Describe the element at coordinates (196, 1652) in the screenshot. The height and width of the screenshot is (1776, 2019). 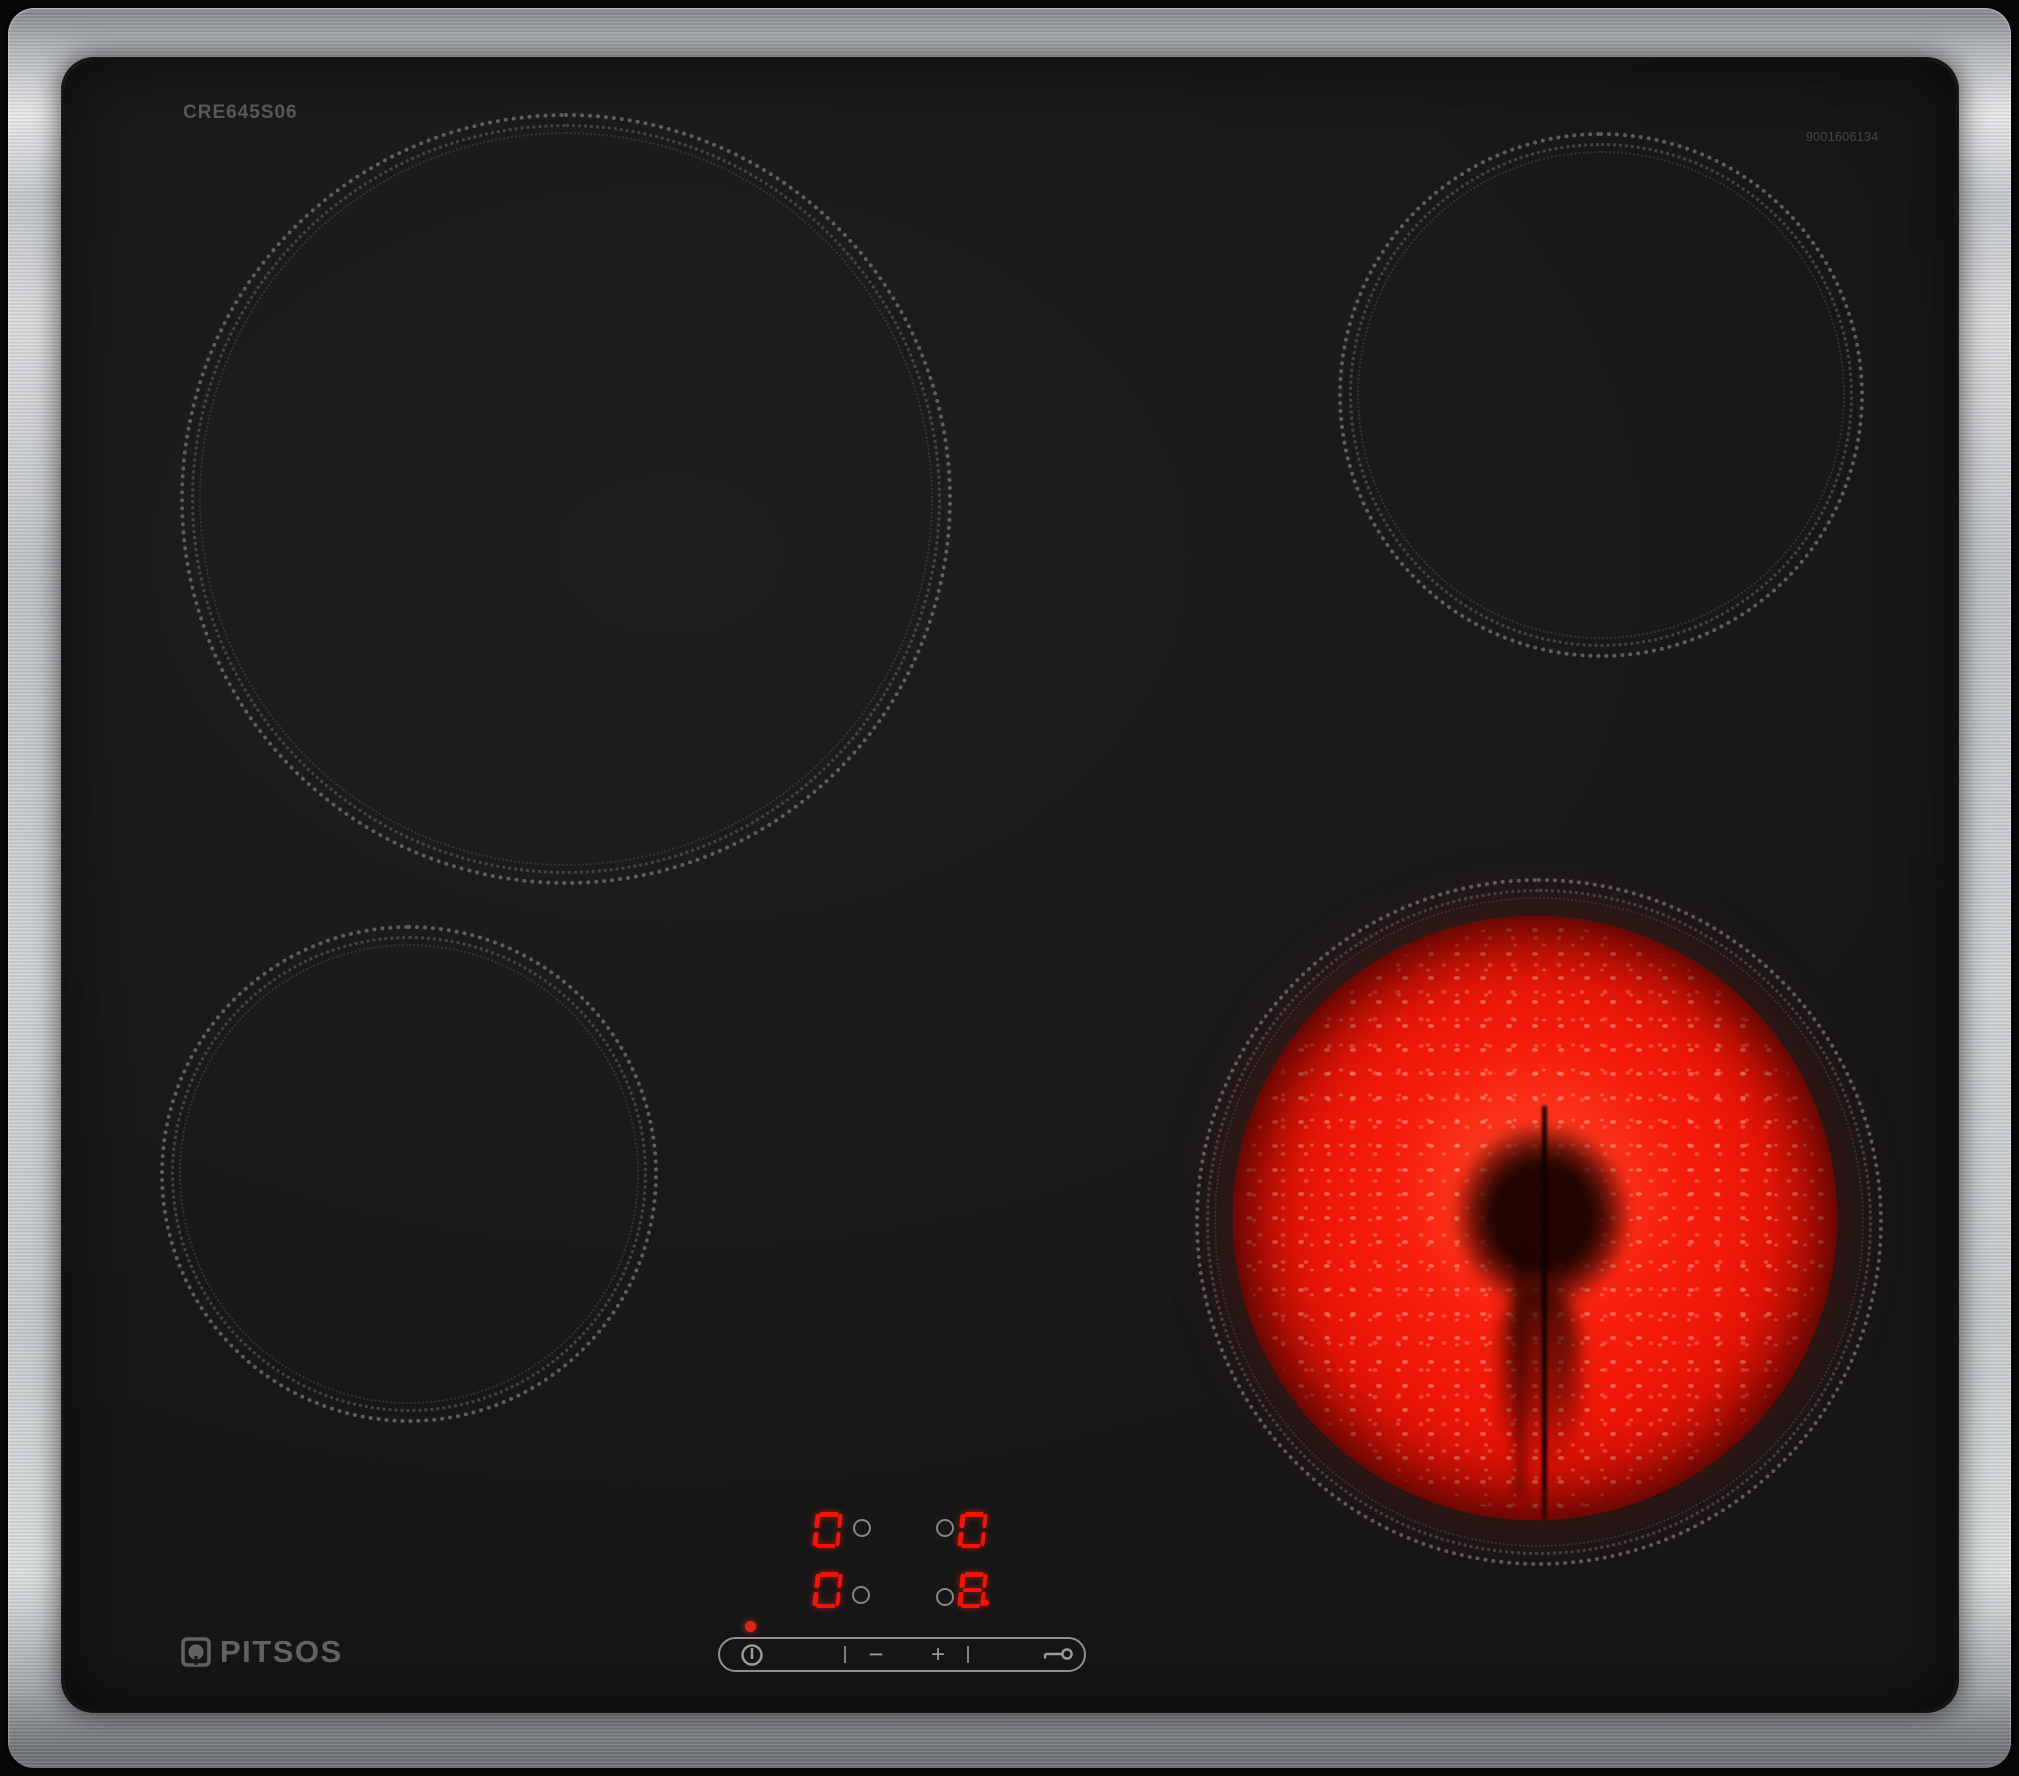
I see `brand-mark-icon` at that location.